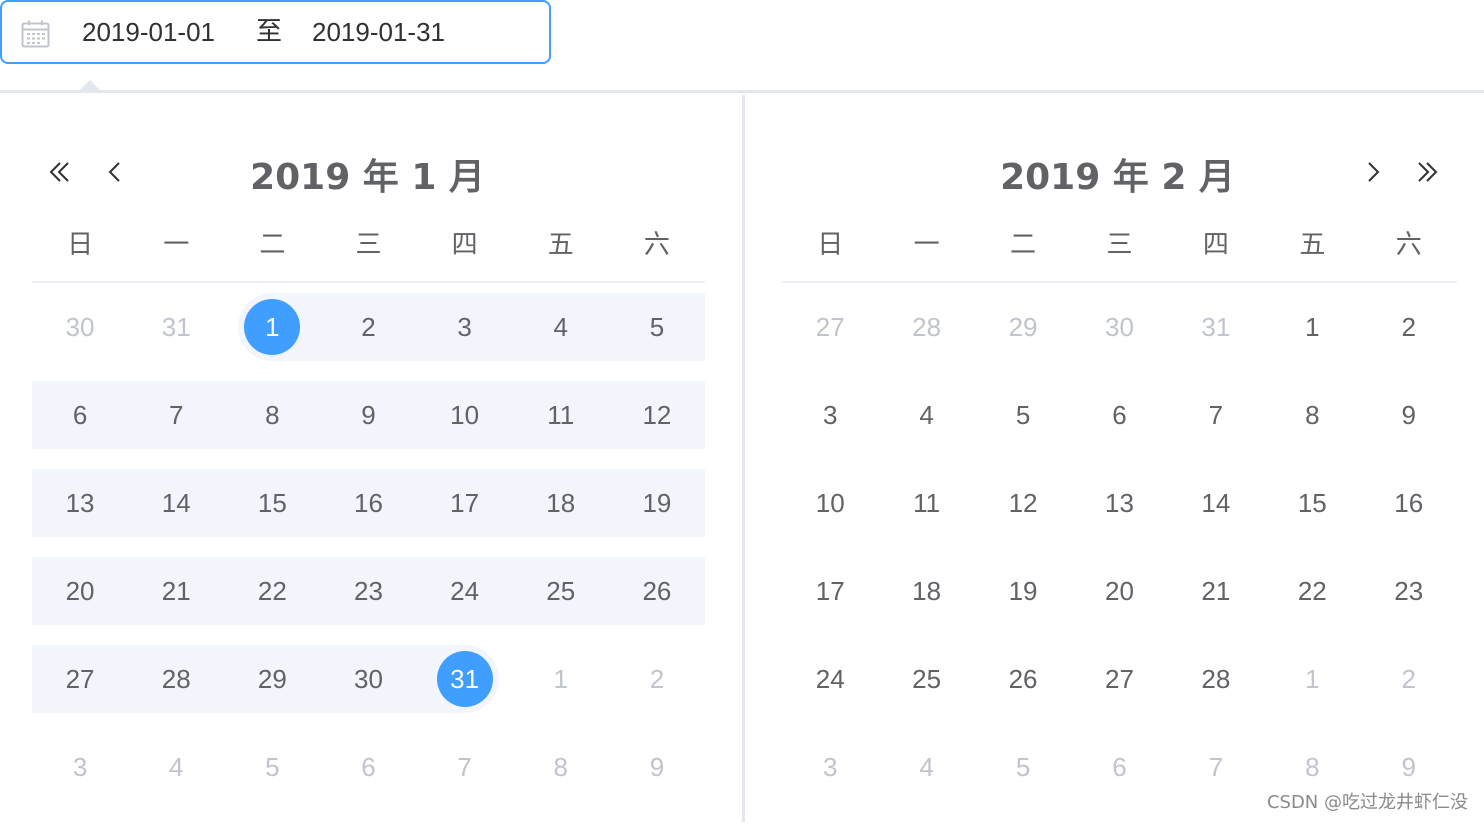  Describe the element at coordinates (657, 503) in the screenshot. I see `day-cell: 19` at that location.